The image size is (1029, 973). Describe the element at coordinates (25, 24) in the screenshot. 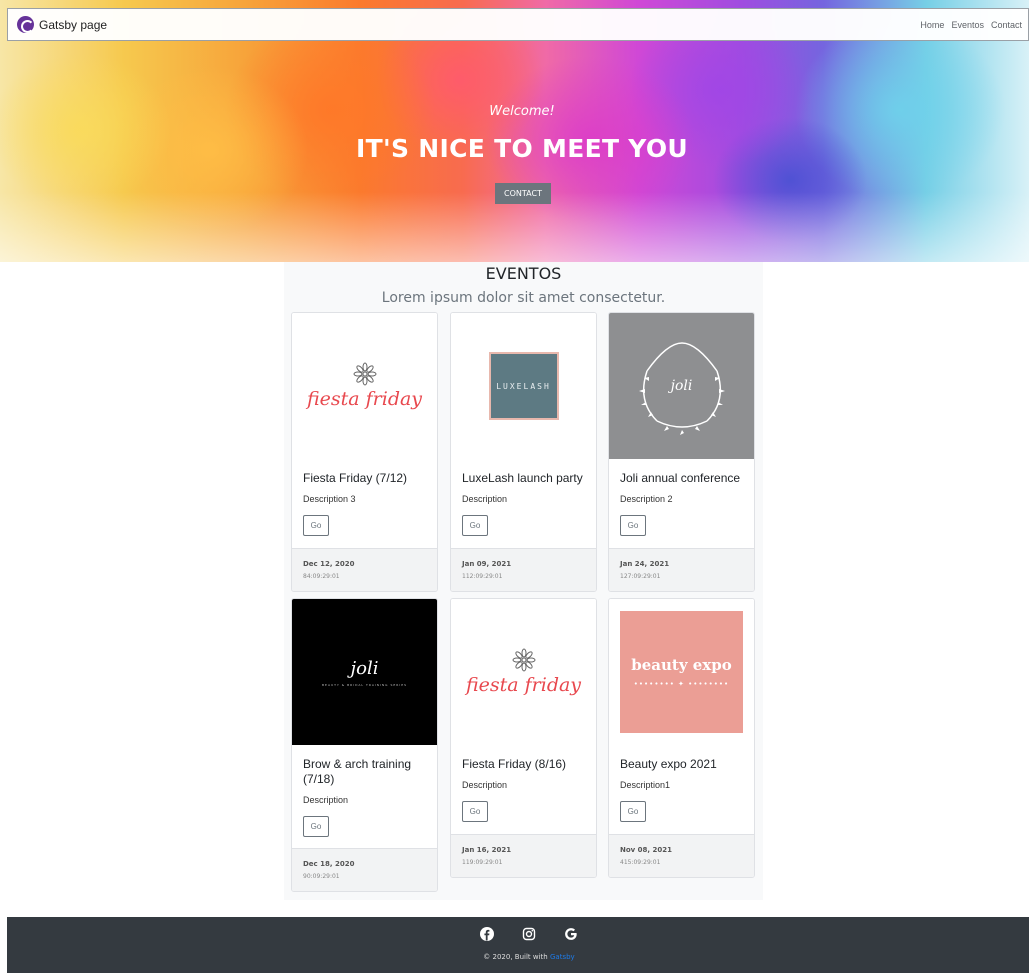

I see `gatsby-logo-icon` at that location.